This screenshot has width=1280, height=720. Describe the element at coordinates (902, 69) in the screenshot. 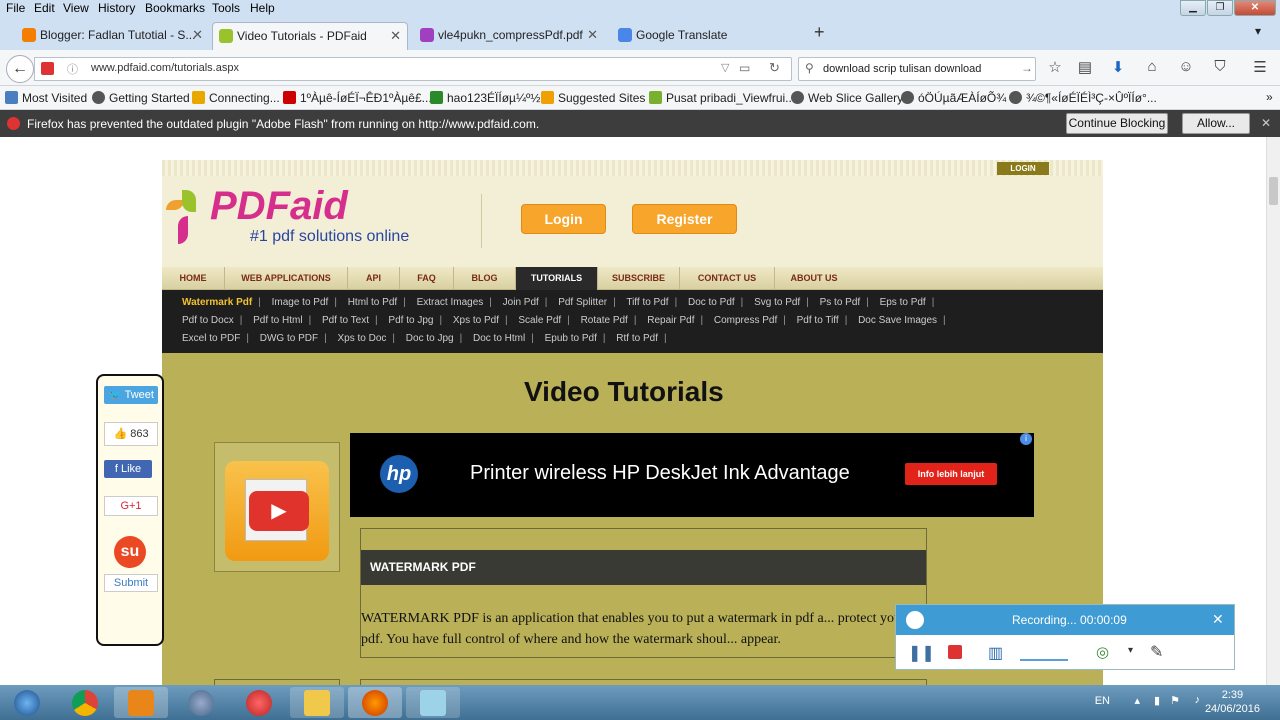

I see `search-text: download scrip tulisan download` at that location.